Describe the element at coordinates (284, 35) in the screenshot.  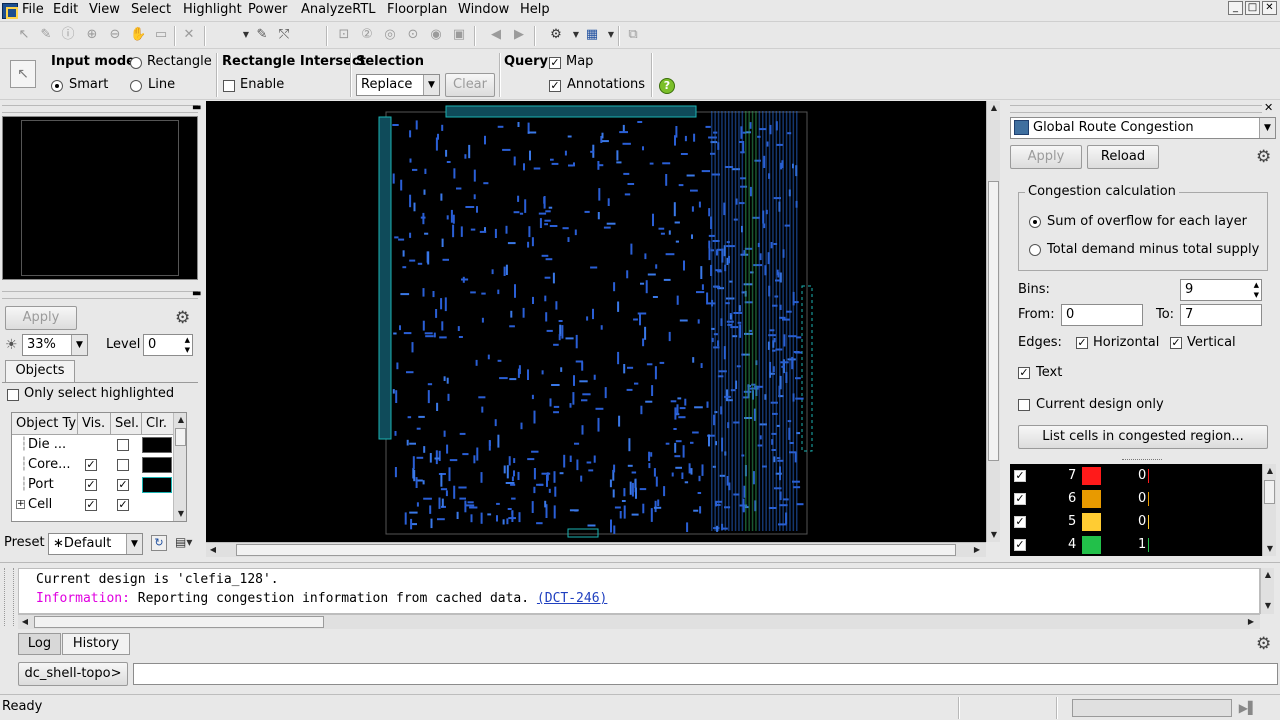
I see `clear-highlight-icon: ⤲` at that location.